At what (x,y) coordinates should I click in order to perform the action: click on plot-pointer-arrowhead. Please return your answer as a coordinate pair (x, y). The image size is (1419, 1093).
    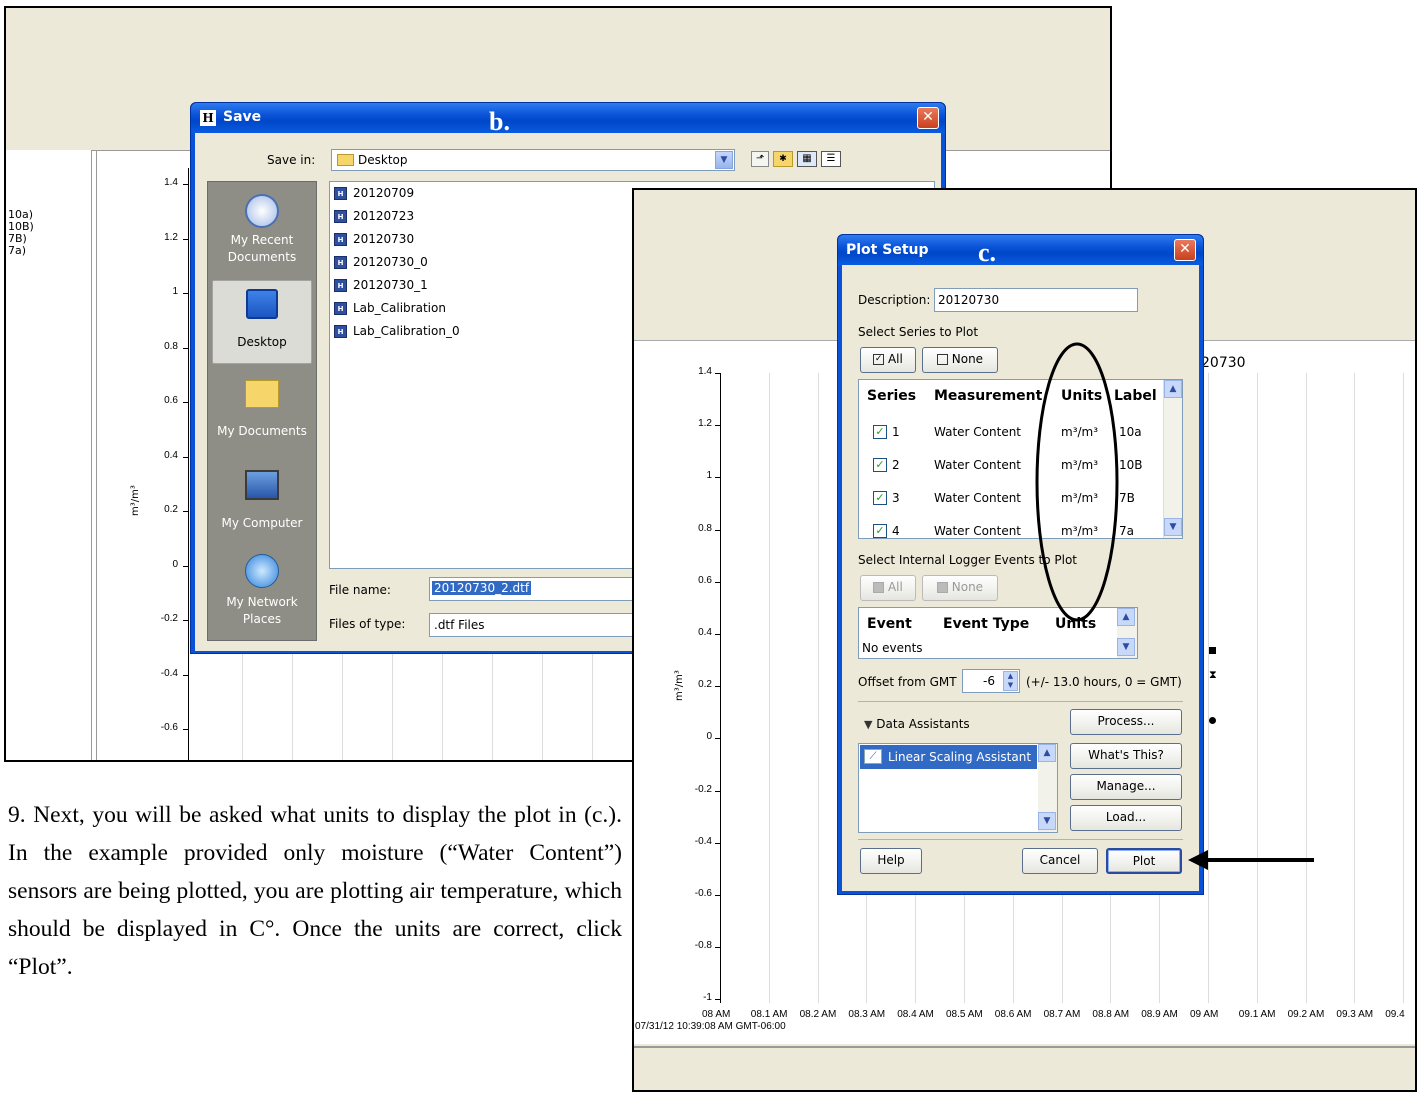
    Looking at the image, I should click on (1198, 860).